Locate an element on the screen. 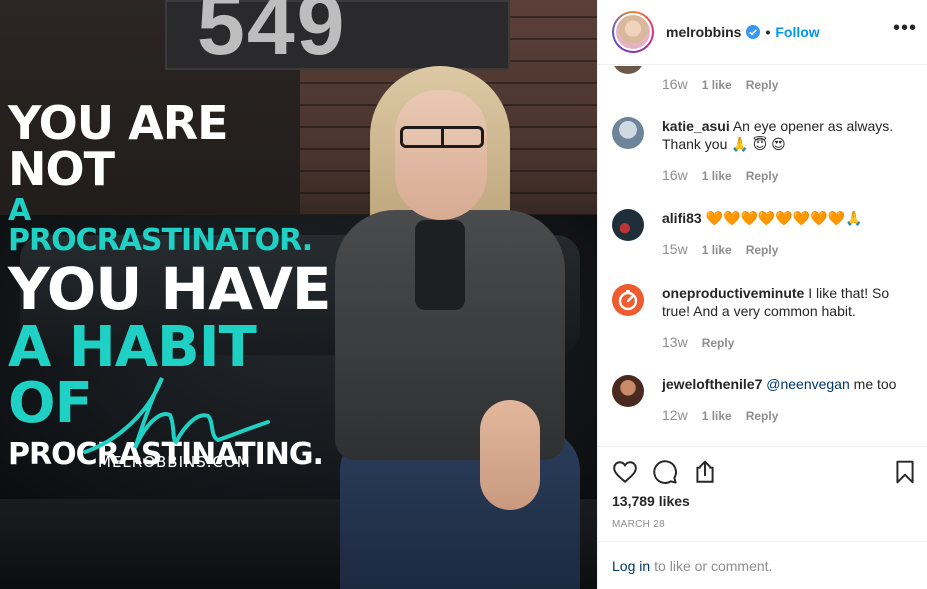  comment-username: katie_asui is located at coordinates (696, 126).